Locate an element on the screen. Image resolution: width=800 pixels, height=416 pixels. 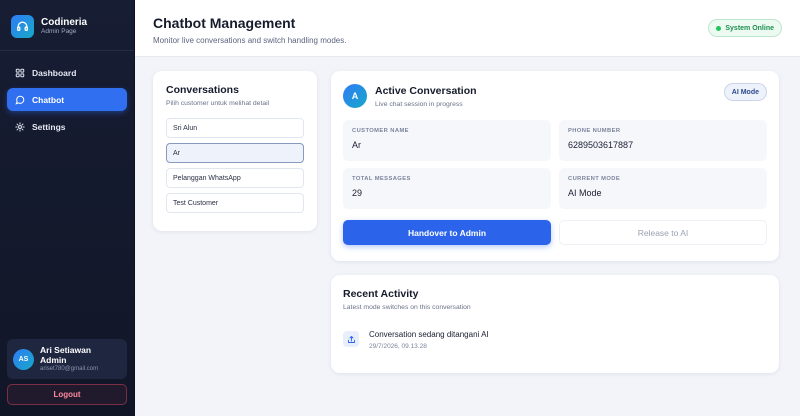
list-item: Sri Alun is located at coordinates (235, 128).